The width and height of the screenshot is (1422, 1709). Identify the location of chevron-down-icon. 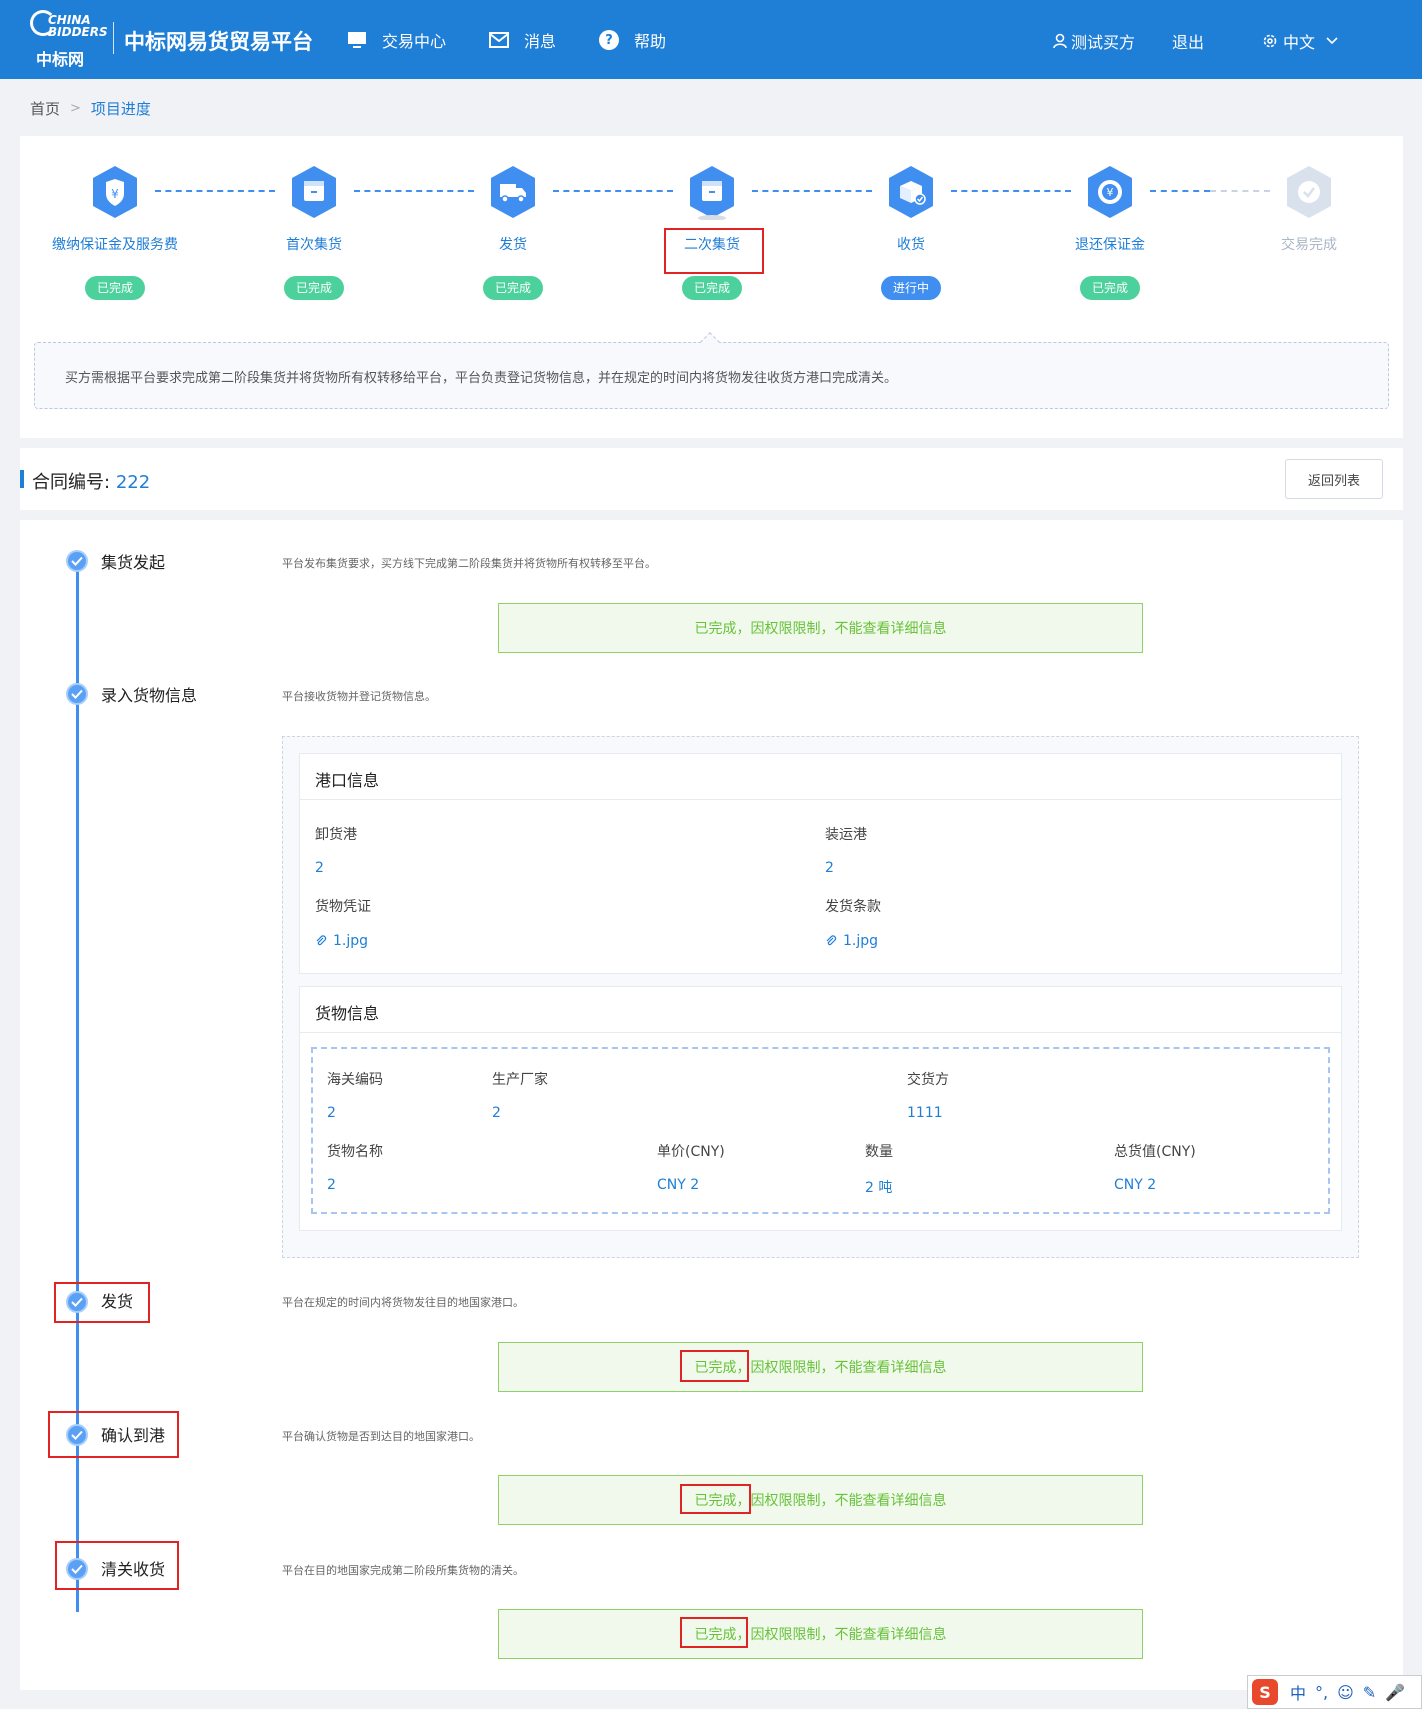
(1332, 41).